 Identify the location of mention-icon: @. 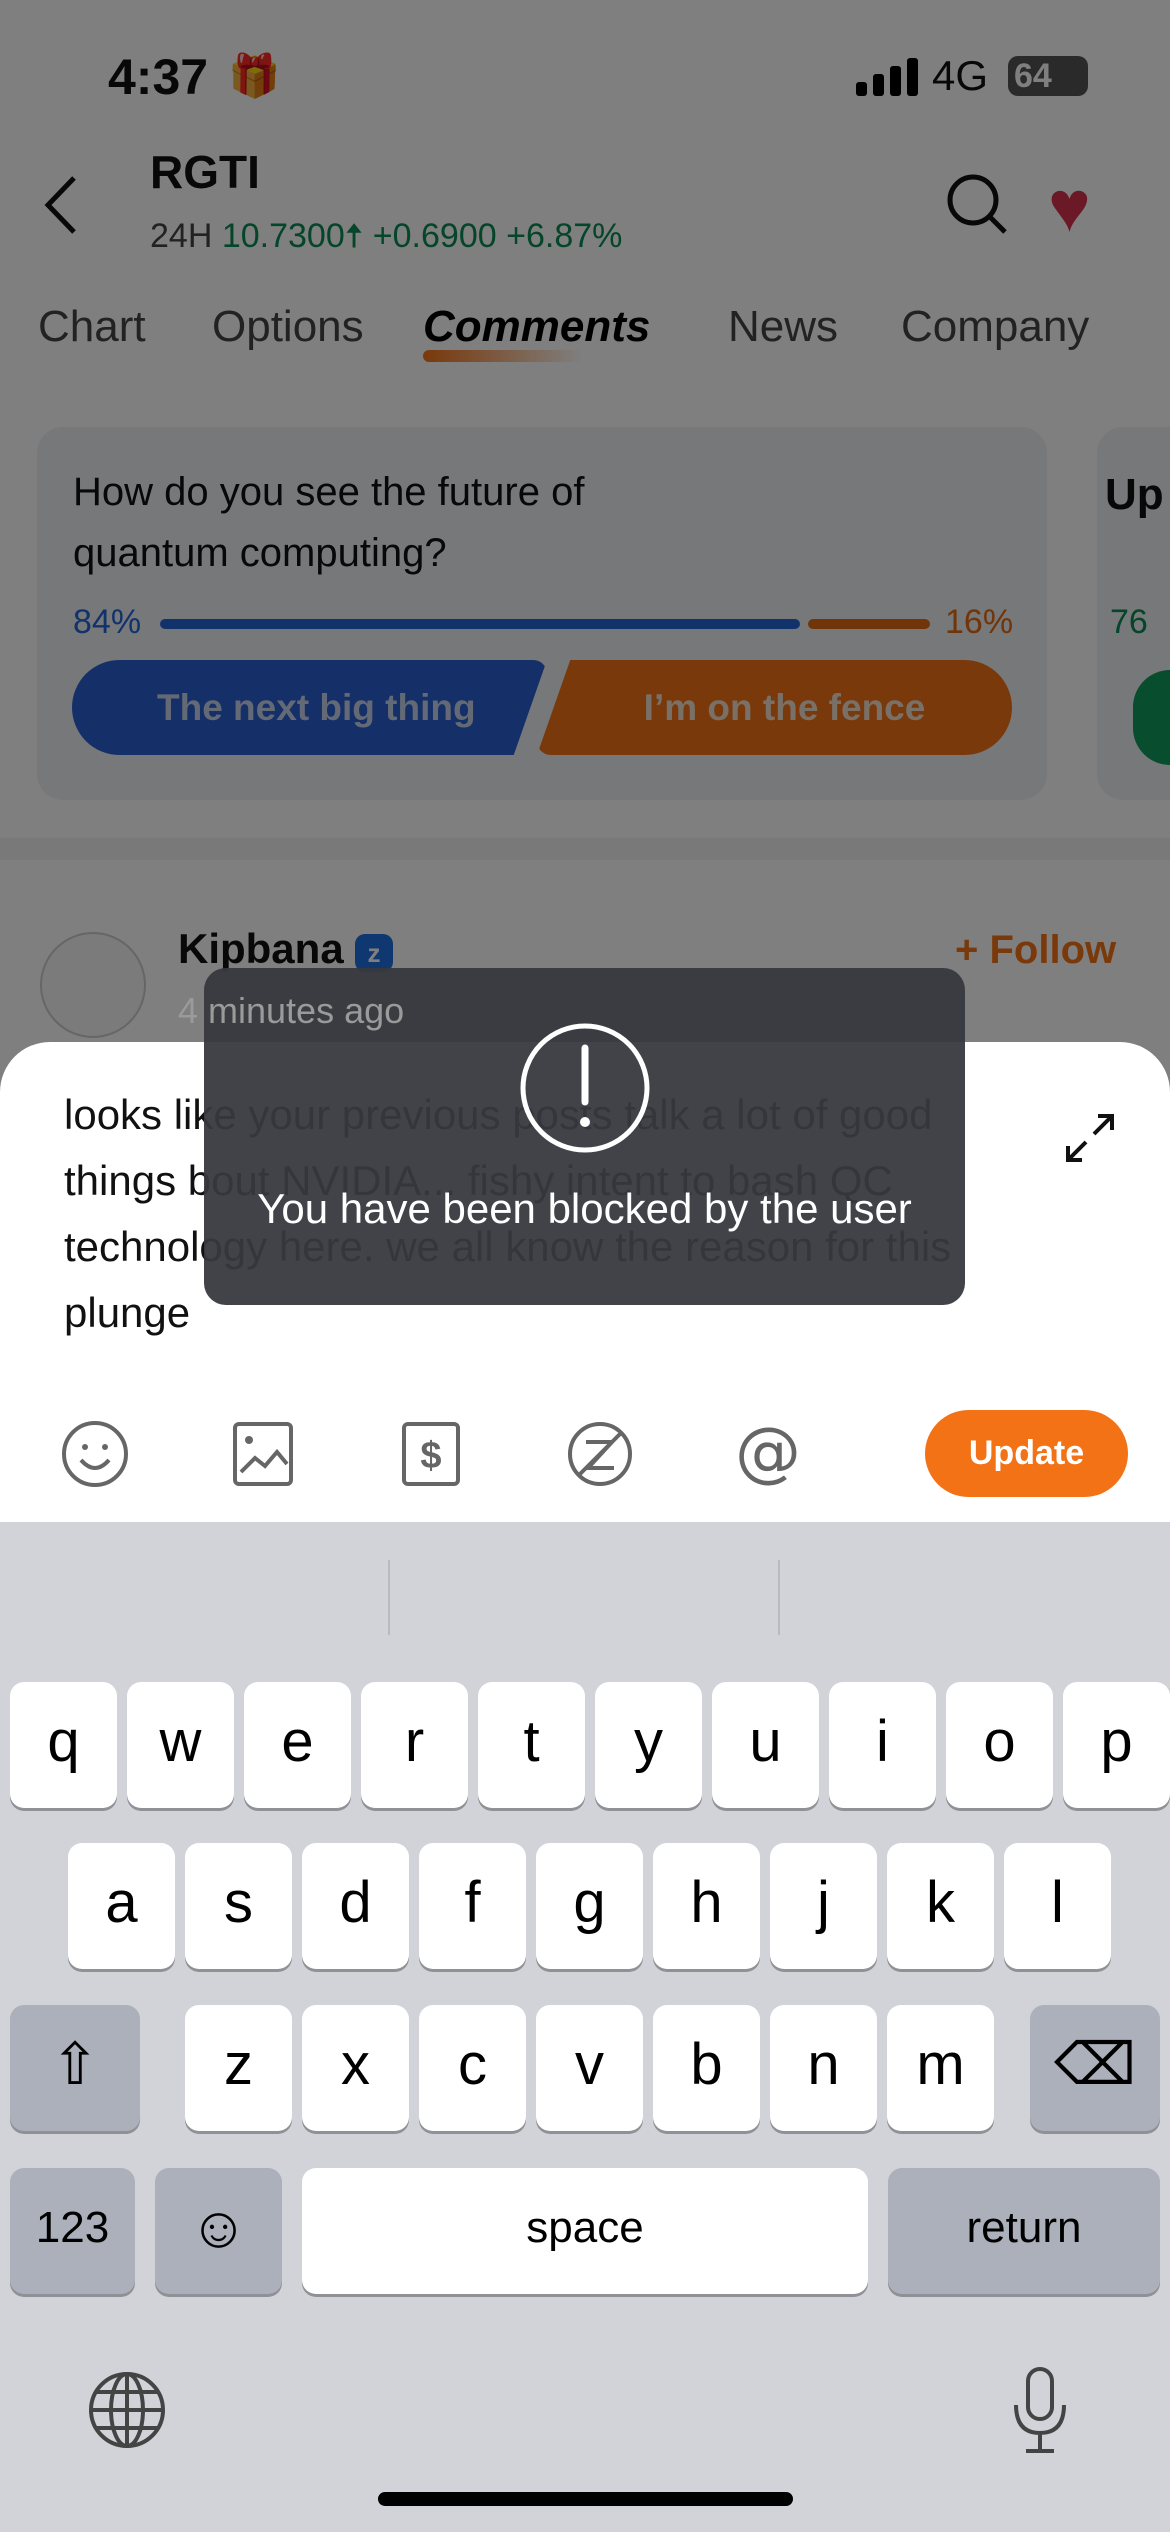
(768, 1454).